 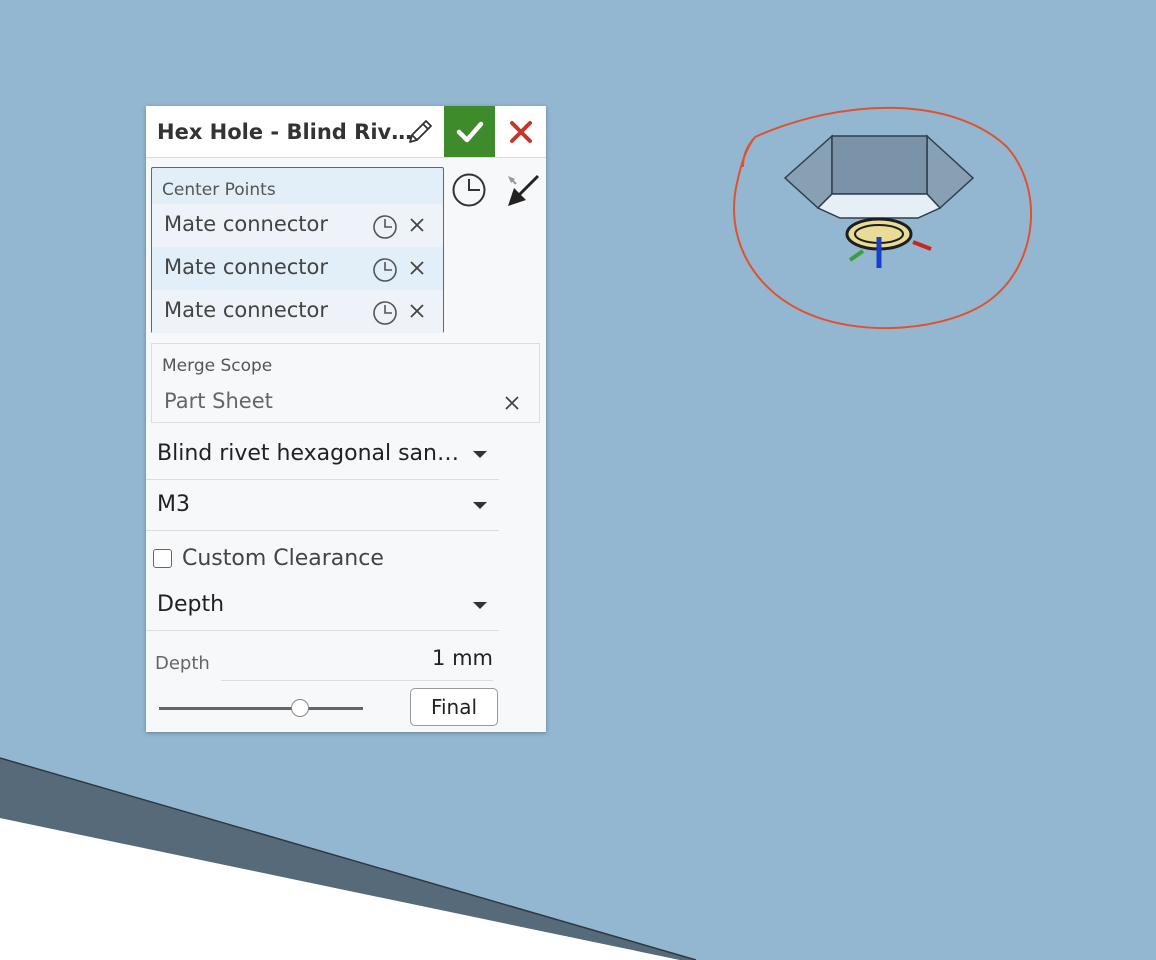 I want to click on close-icon, so click(x=520, y=131).